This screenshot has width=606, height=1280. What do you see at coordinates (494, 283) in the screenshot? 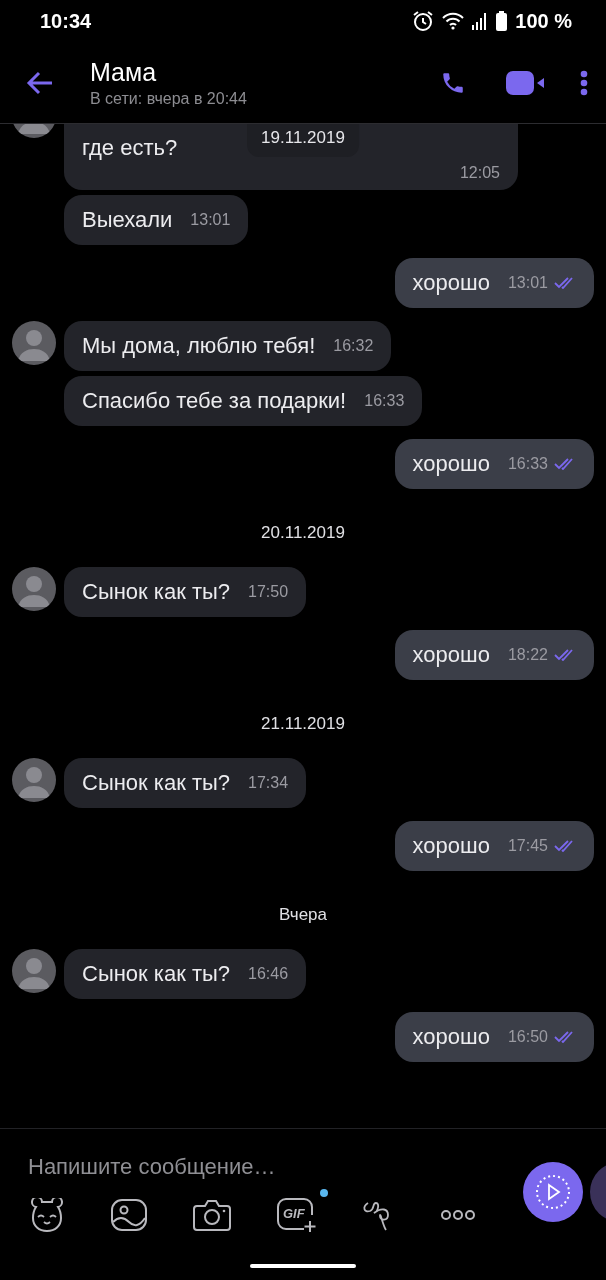
I see `message-bubble: хорошо 13:01` at bounding box center [494, 283].